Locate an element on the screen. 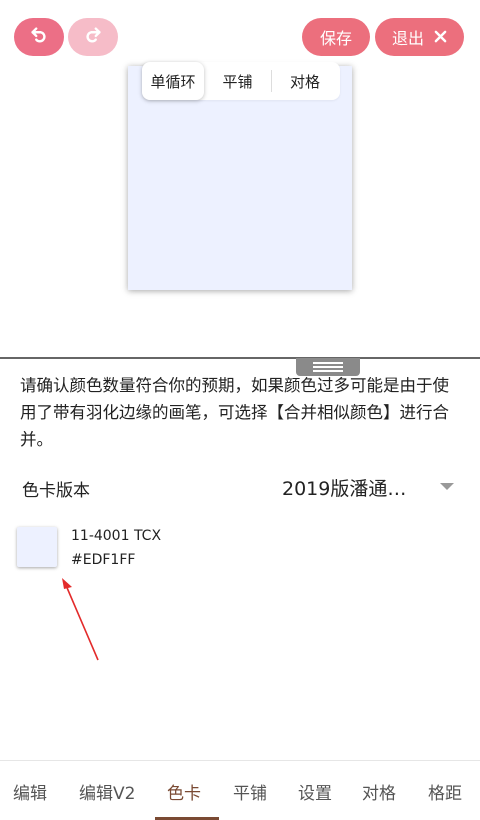 Image resolution: width=480 pixels, height=820 pixels. redo-button is located at coordinates (93, 37).